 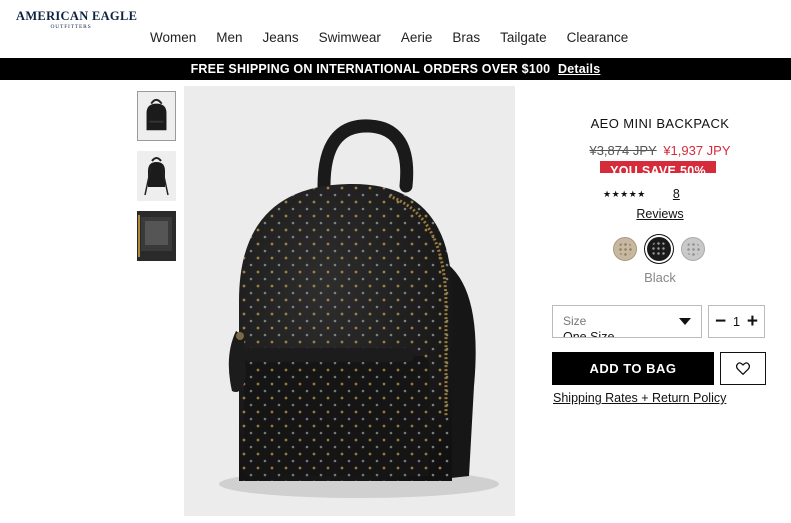 I want to click on thumbnail-front, so click(x=156, y=116).